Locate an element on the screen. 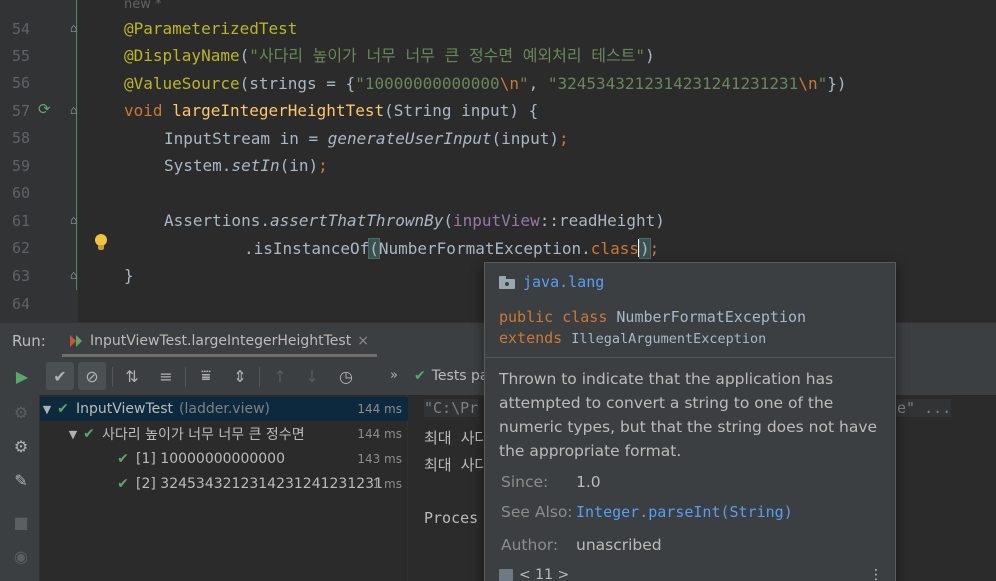 The height and width of the screenshot is (581, 996). run-config-tab: InputViewTest.largeIntegerHeightTest × is located at coordinates (219, 342).